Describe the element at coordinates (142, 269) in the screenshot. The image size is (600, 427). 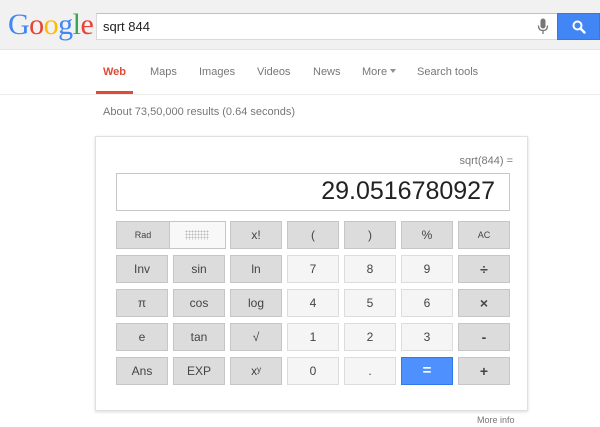
I see `key-inverse: Inv` at that location.